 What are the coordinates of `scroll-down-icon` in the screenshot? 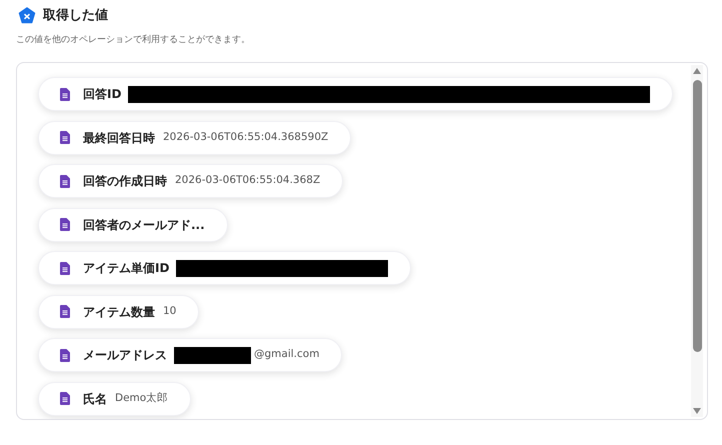 It's located at (697, 411).